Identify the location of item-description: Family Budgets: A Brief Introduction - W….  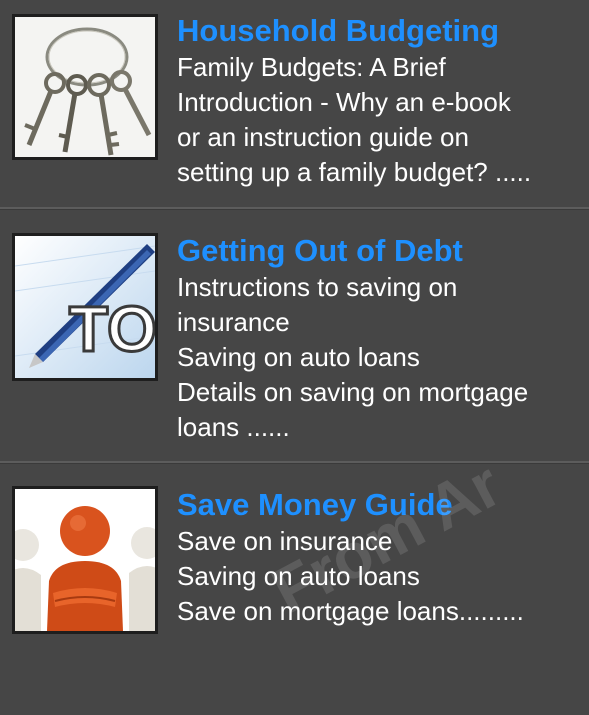
(379, 120).